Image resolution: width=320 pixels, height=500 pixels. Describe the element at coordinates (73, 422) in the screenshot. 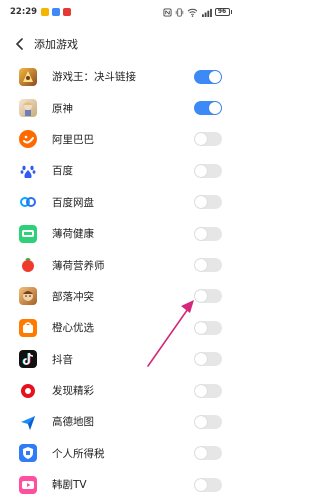

I see `app-label: 高德地图` at that location.